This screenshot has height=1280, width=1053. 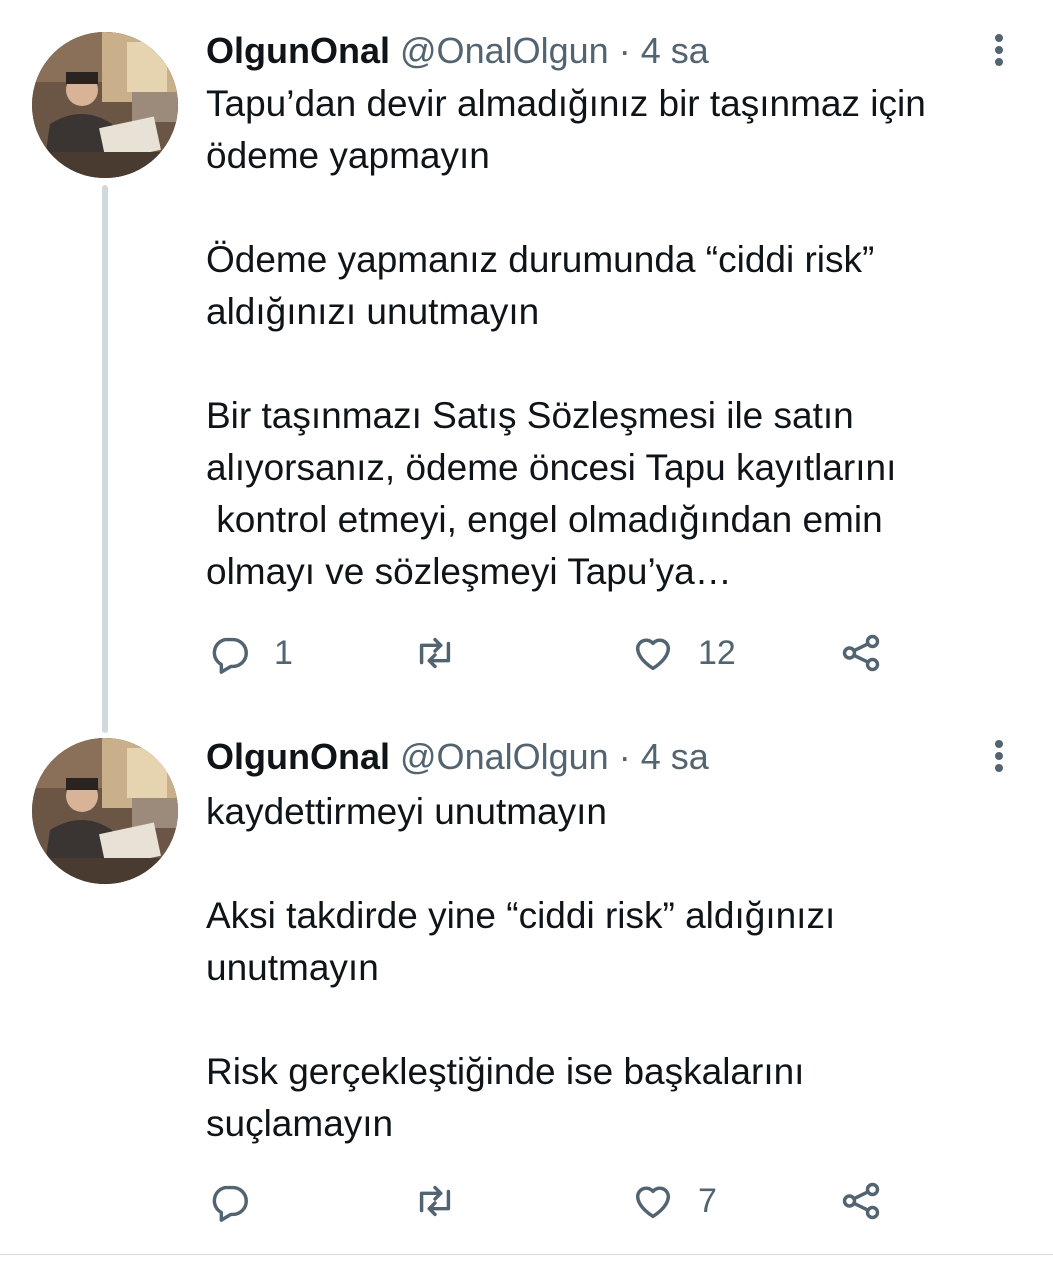 What do you see at coordinates (249, 653) in the screenshot?
I see `reply-button: 1` at bounding box center [249, 653].